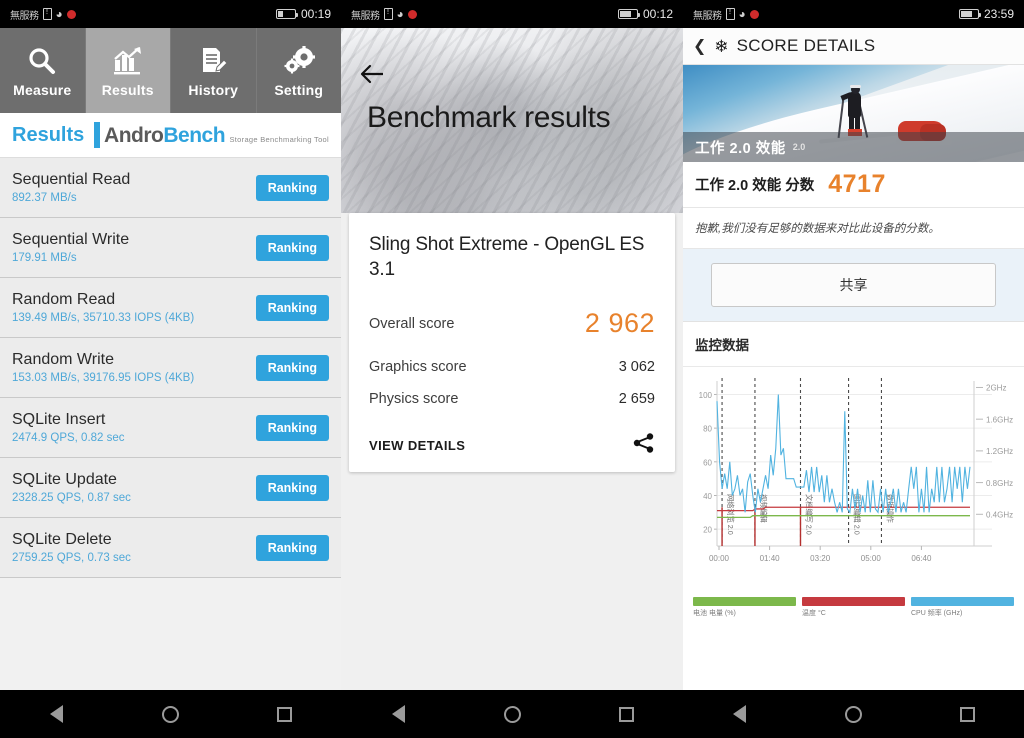 The image size is (1024, 738). What do you see at coordinates (71, 239) in the screenshot?
I see `row-title: Sequential Write` at bounding box center [71, 239].